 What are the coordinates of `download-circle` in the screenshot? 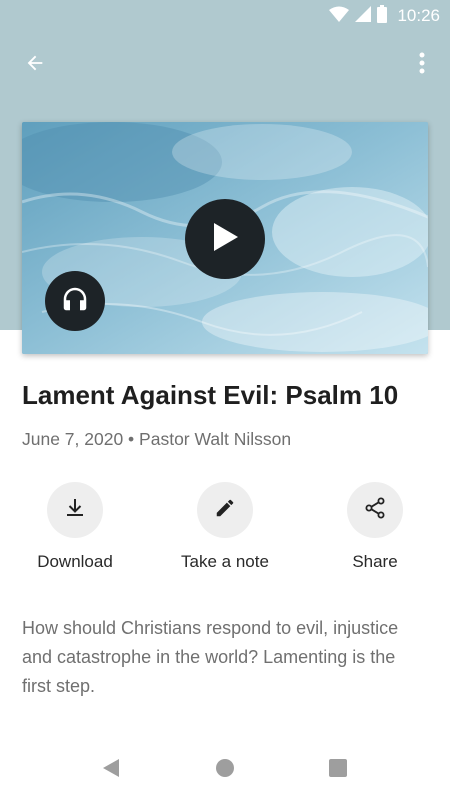 It's located at (75, 510).